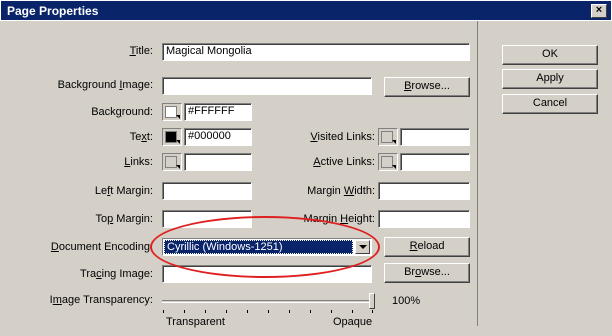 The height and width of the screenshot is (336, 612). I want to click on ok-button: OK, so click(550, 55).